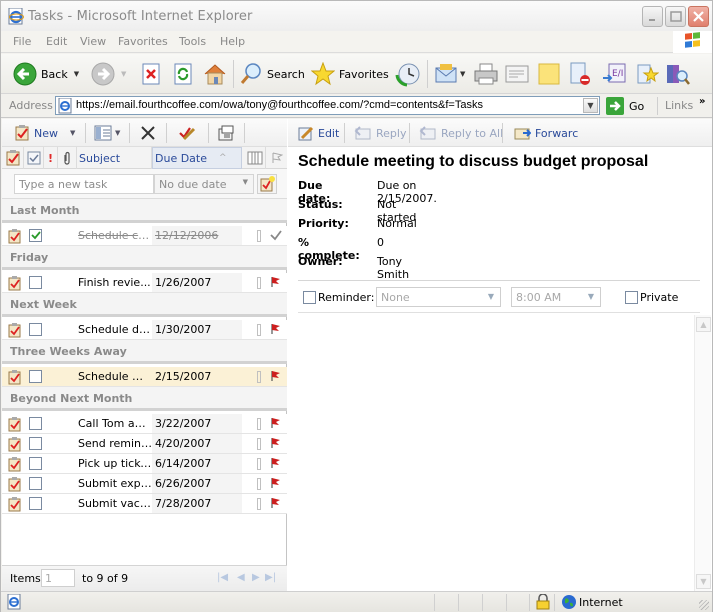  I want to click on task-row: Submit expe... 6/26/2007, so click(144, 484).